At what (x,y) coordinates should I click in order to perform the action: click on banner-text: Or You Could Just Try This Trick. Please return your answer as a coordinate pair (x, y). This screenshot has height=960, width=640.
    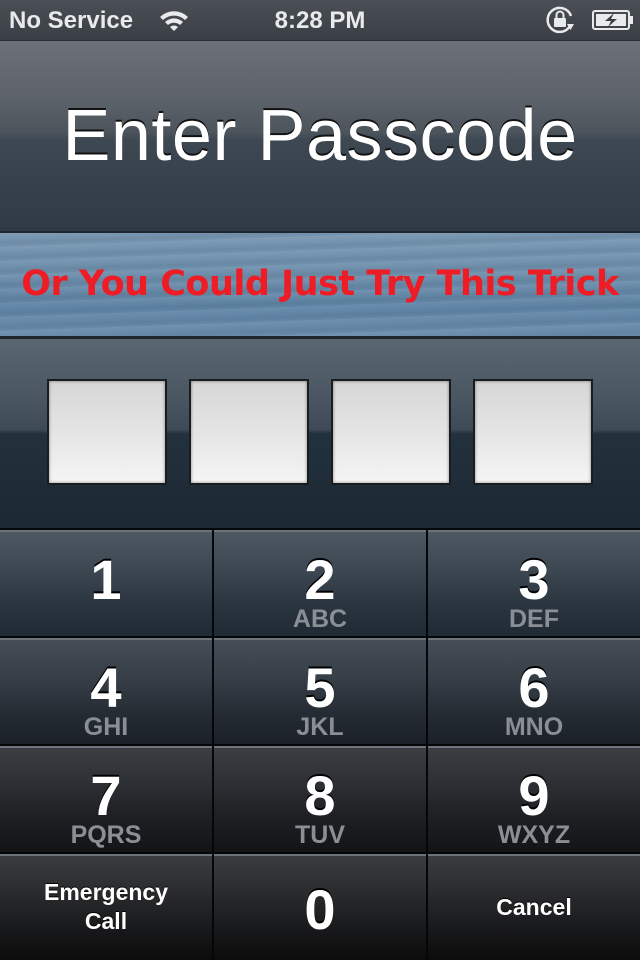
    Looking at the image, I should click on (320, 284).